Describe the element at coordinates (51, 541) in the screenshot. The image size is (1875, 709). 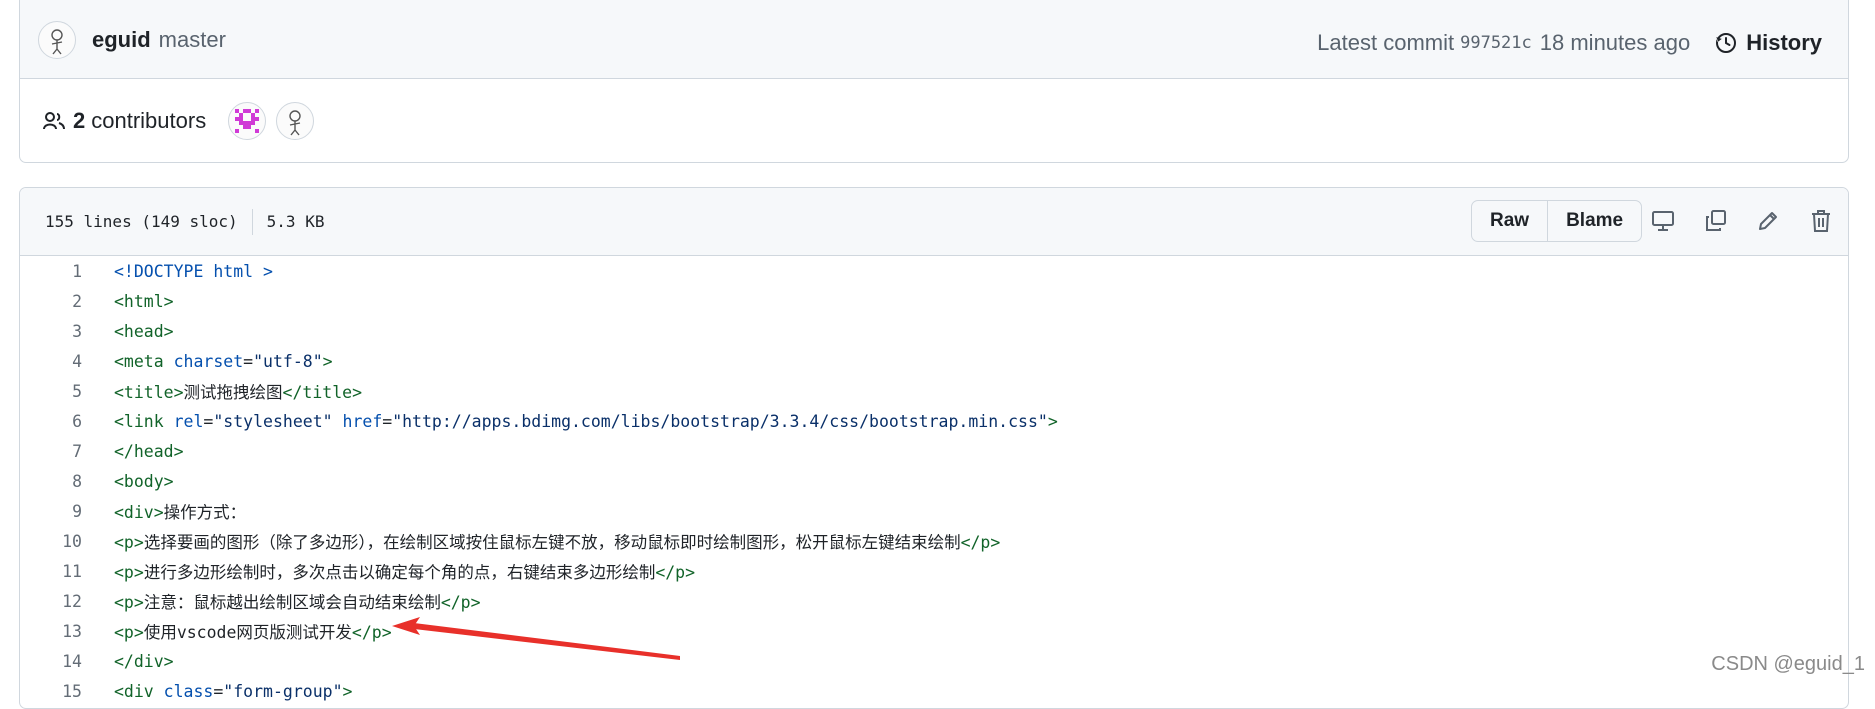
I see `line-number: 10` at that location.